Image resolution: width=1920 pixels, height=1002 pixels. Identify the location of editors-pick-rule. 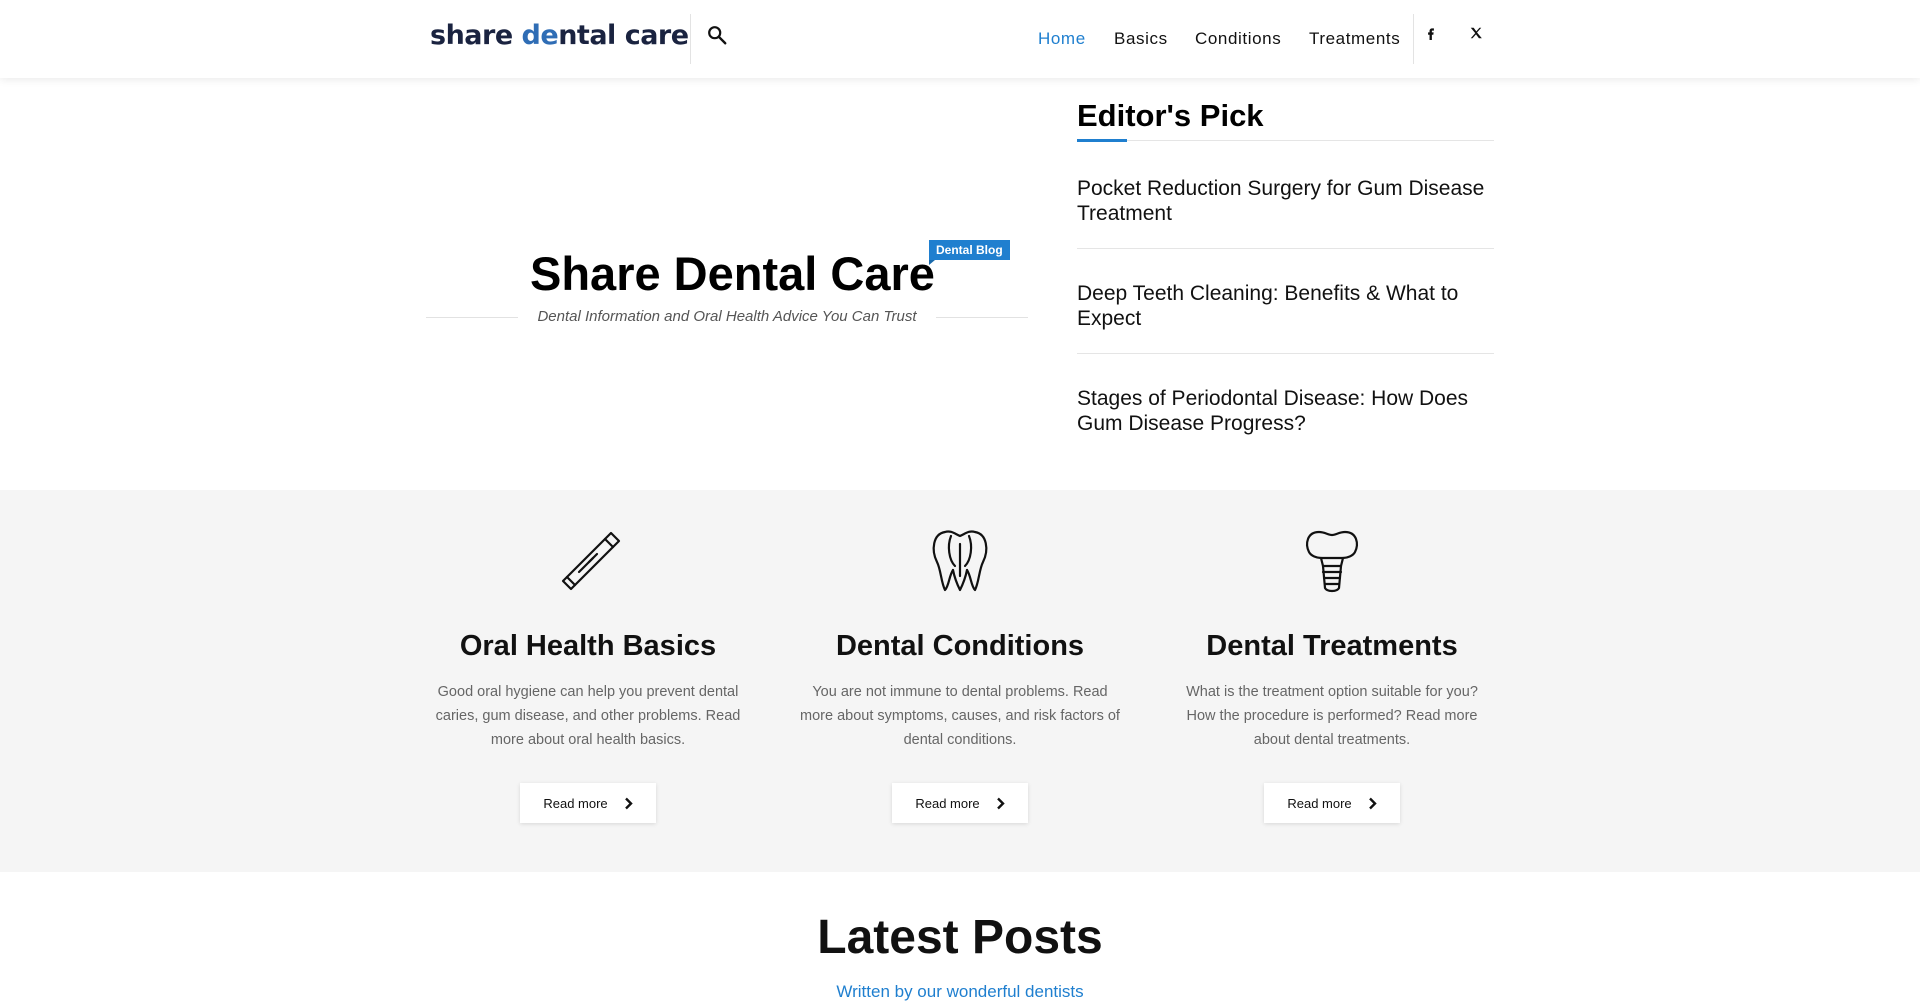
(1285, 140).